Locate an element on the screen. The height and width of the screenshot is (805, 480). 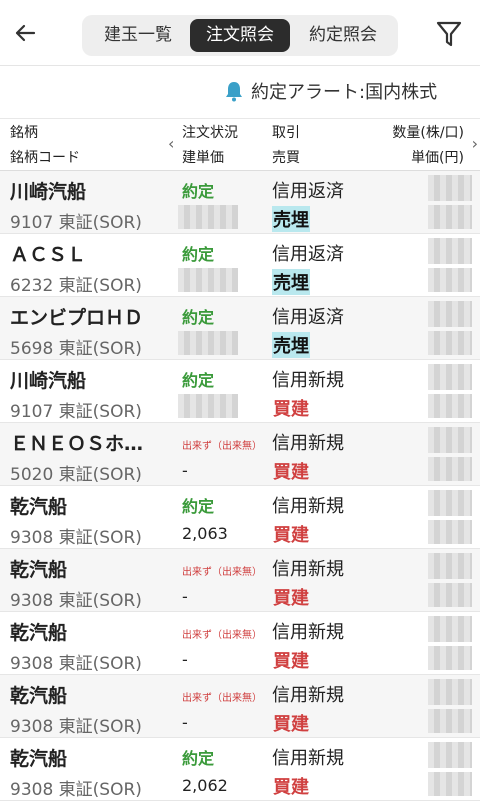
stock-name: エンビプロＨＤ is located at coordinates (77, 318).